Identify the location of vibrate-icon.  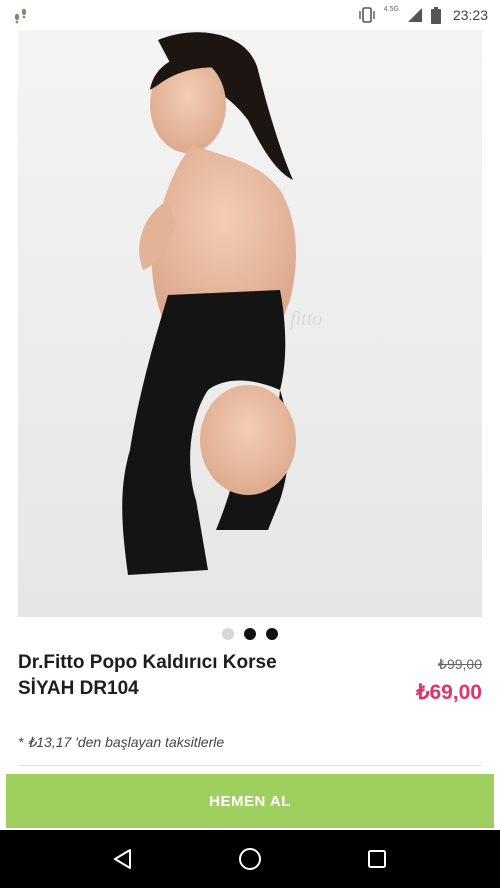
(367, 15).